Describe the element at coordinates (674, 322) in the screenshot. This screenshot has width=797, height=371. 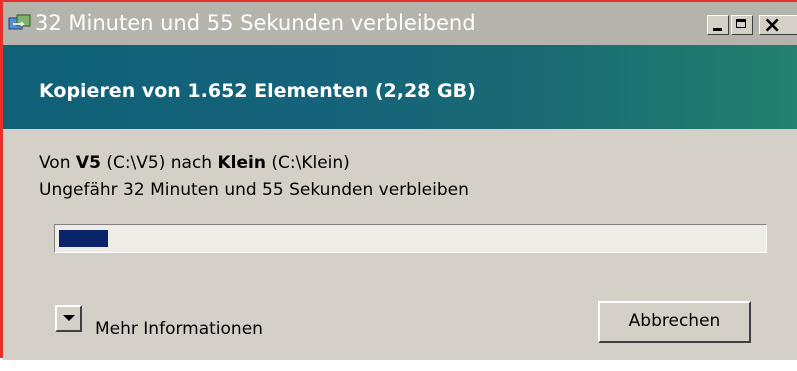
I see `cancel-button: Abbrechen` at that location.